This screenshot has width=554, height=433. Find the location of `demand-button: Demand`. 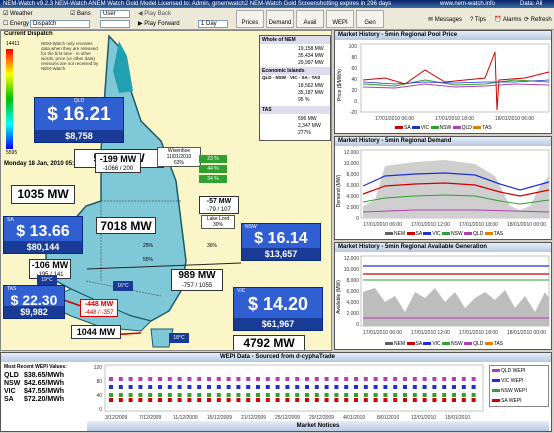

demand-button: Demand is located at coordinates (280, 19).